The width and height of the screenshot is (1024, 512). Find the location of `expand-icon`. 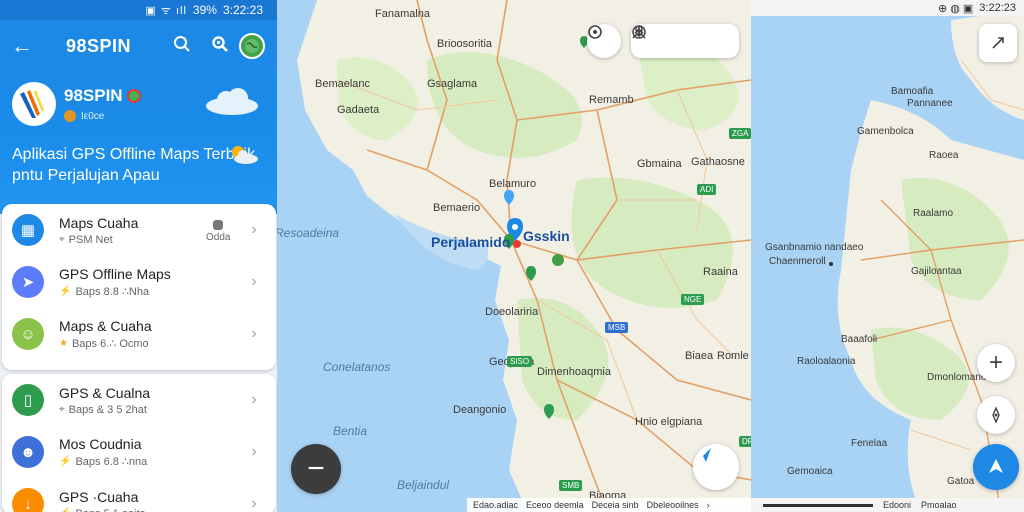

expand-icon is located at coordinates (998, 43).